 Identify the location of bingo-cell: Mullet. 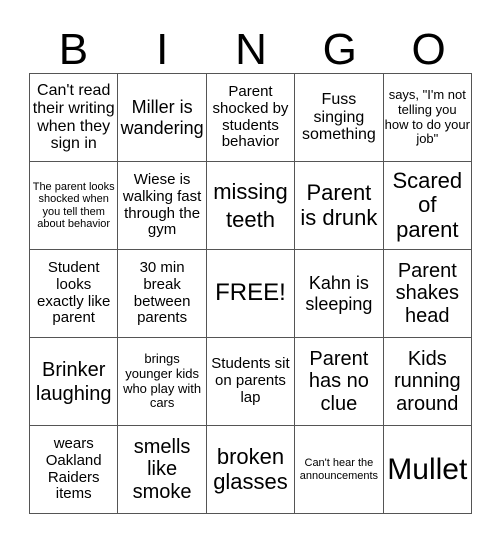
(427, 470).